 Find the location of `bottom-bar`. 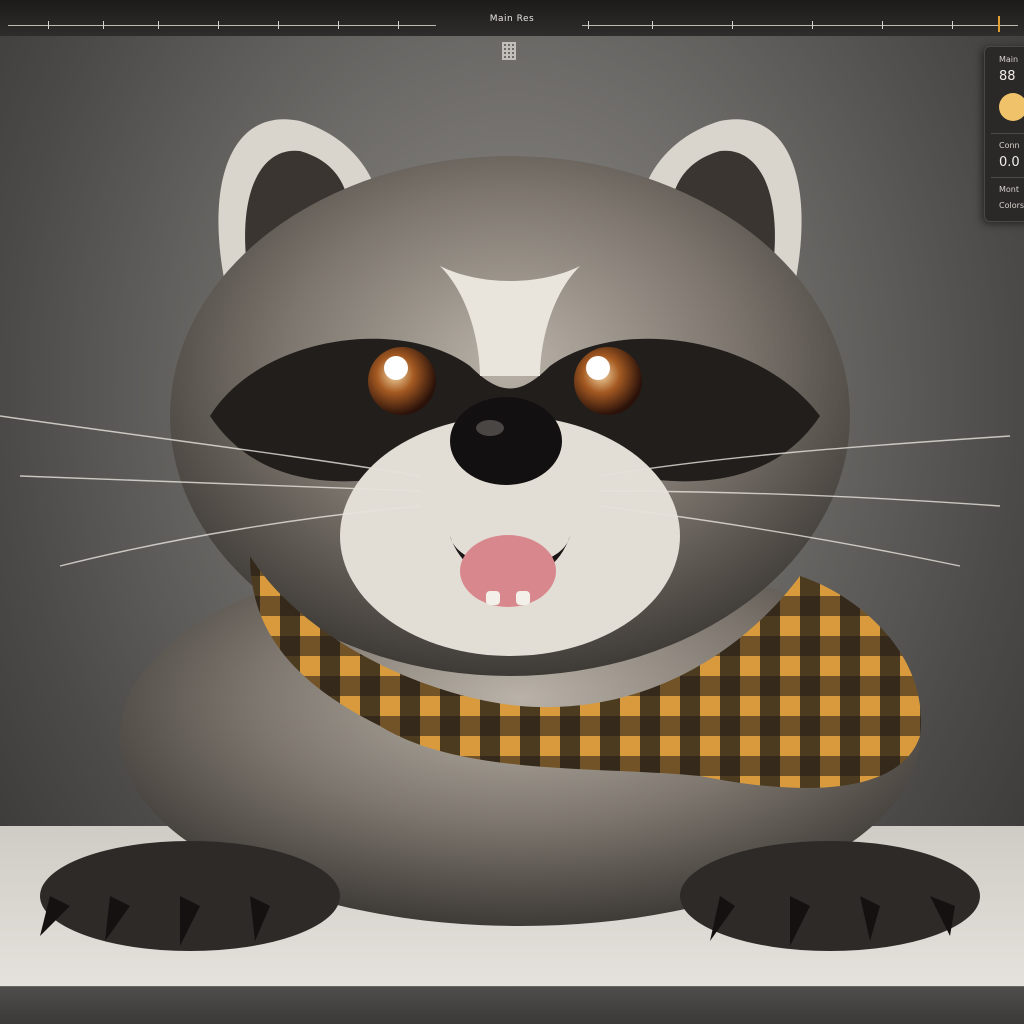

bottom-bar is located at coordinates (512, 1005).